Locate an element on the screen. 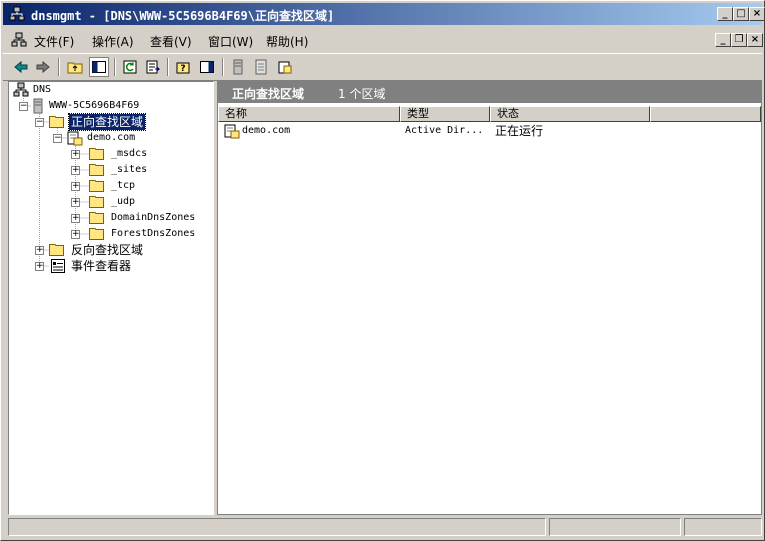  up-one-level-button is located at coordinates (75, 67).